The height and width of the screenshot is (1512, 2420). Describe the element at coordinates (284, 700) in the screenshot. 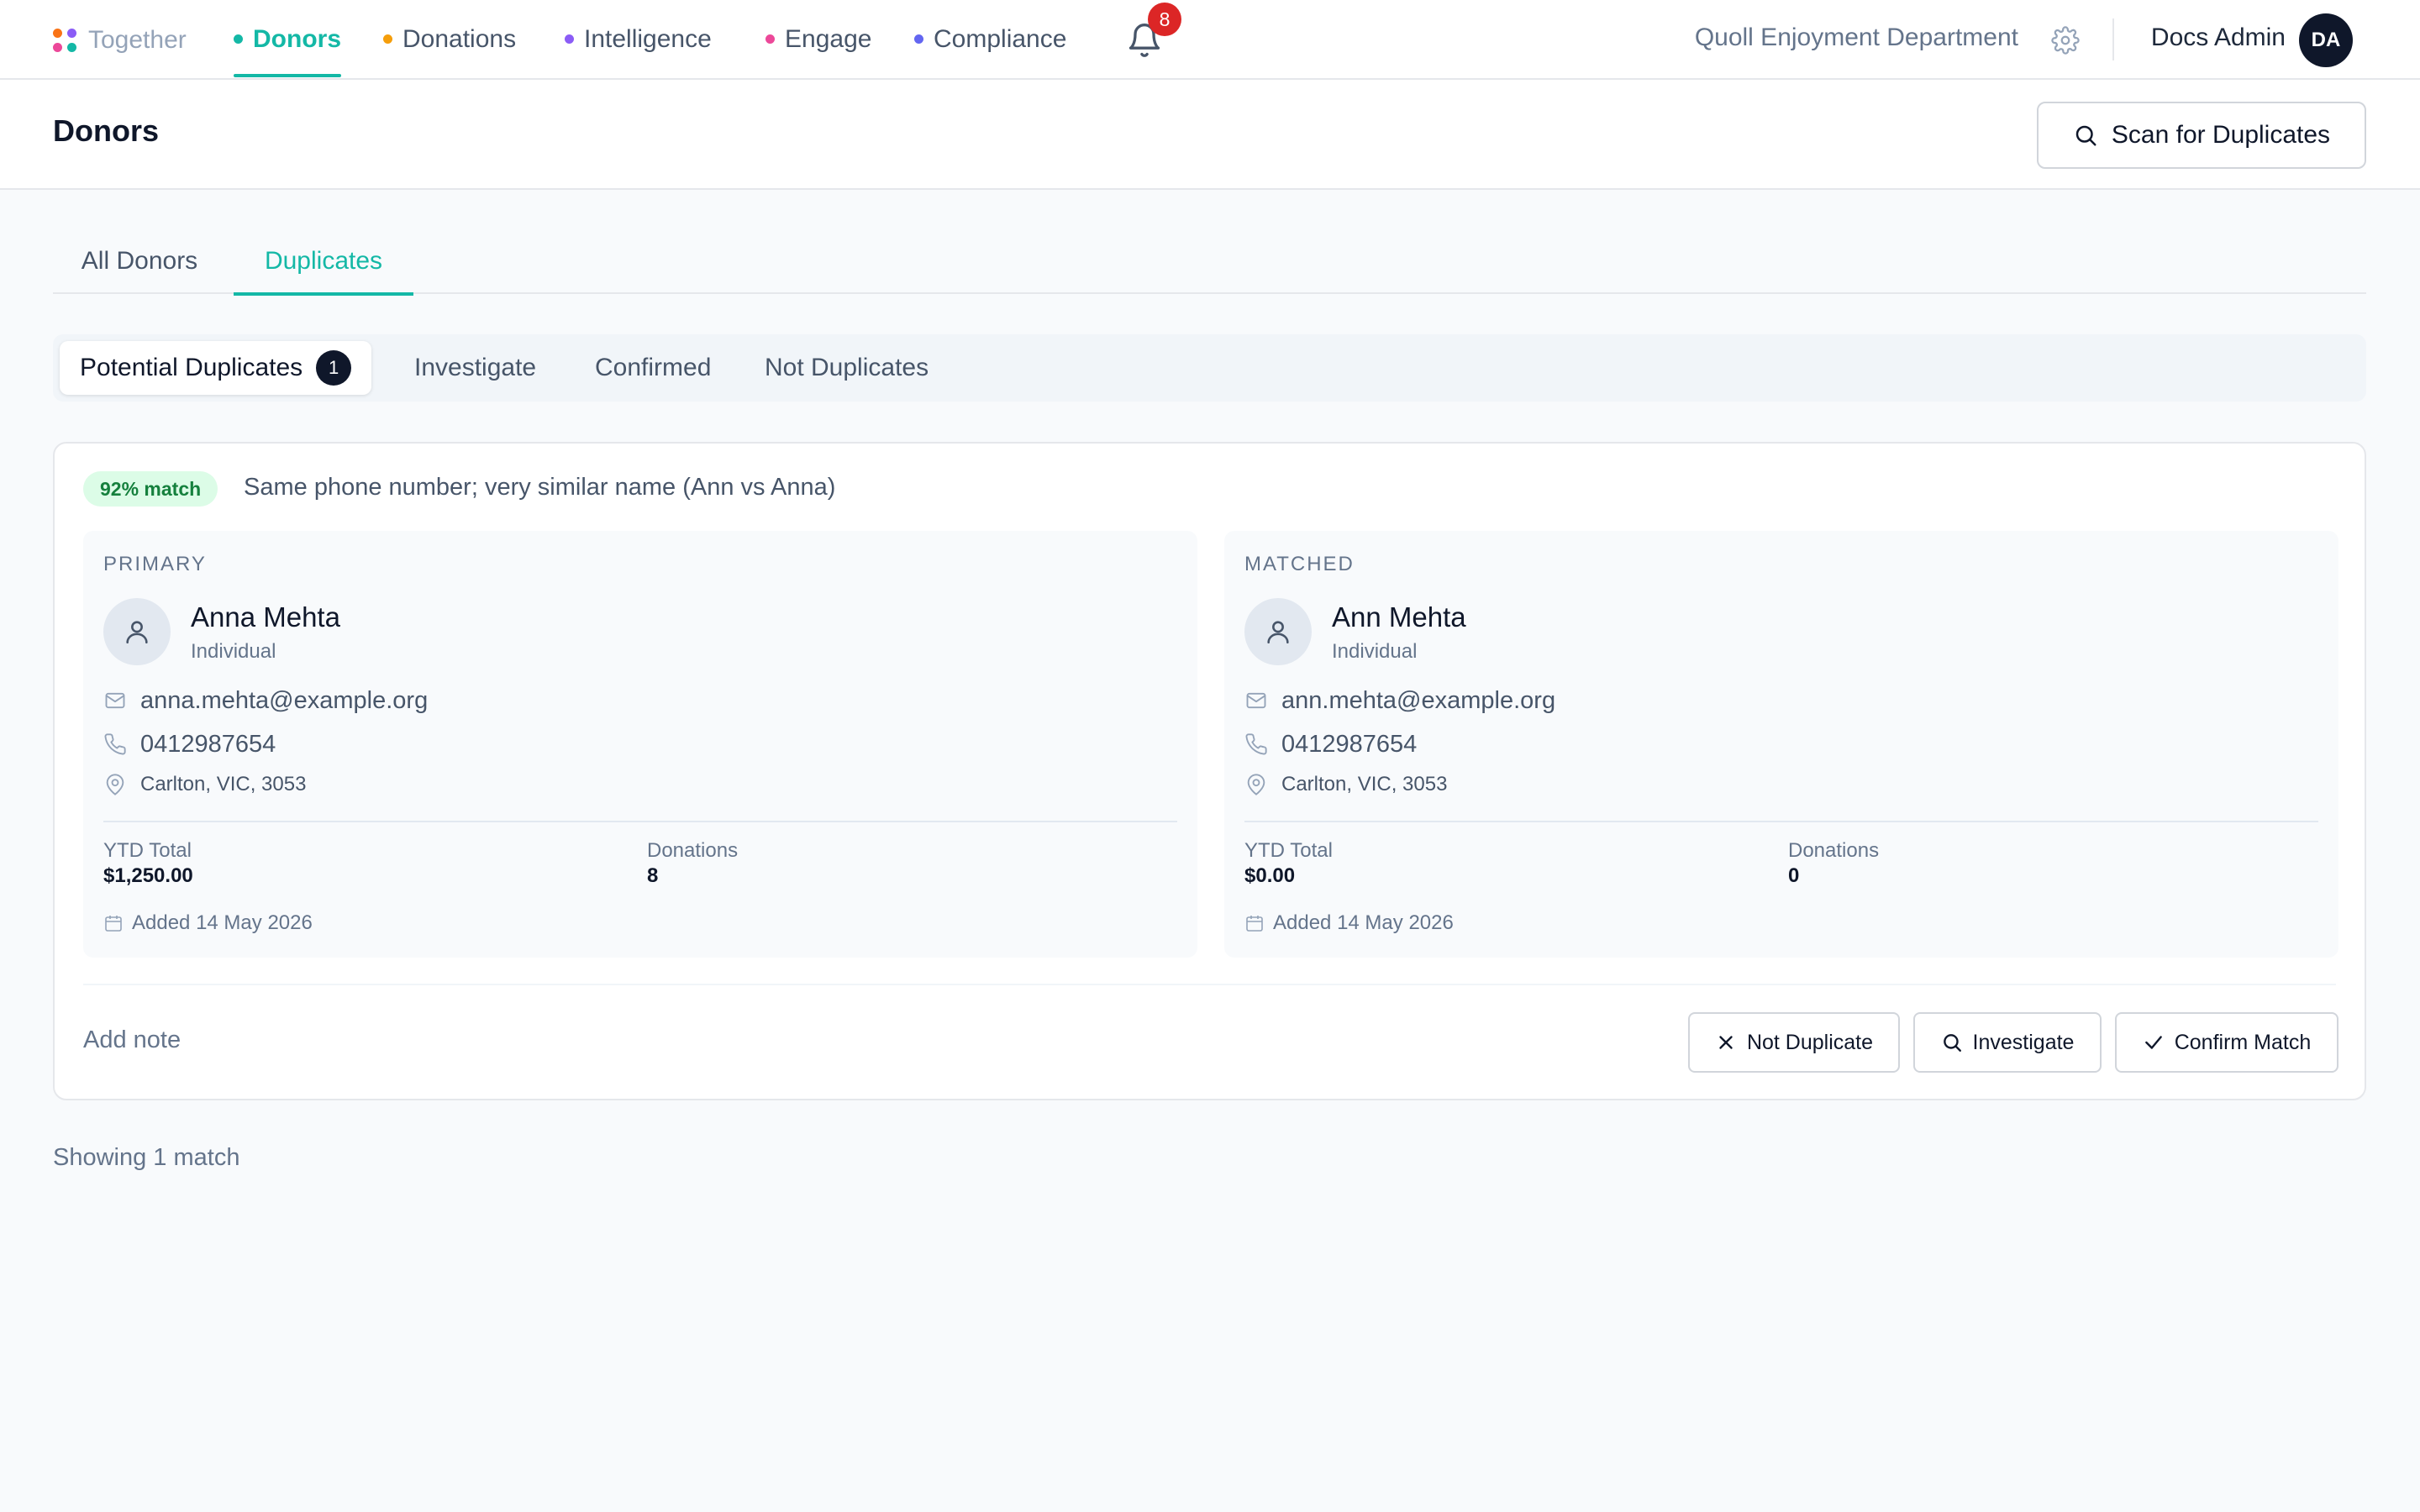

I see `donor-email: anna.mehta@example.org` at that location.